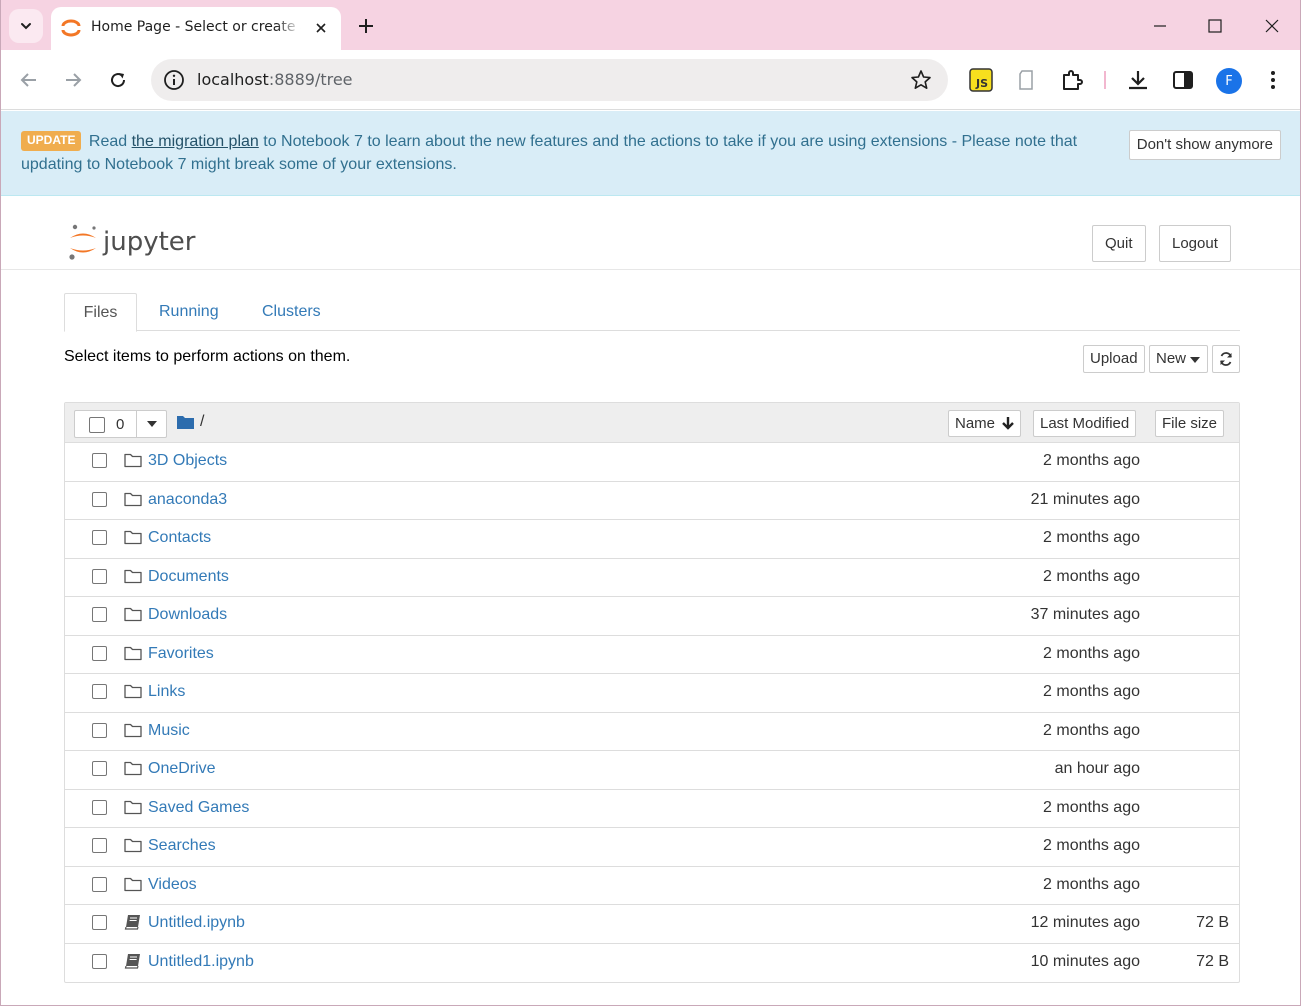 The image size is (1301, 1006). I want to click on file-row: Documents 2 months ago, so click(652, 578).